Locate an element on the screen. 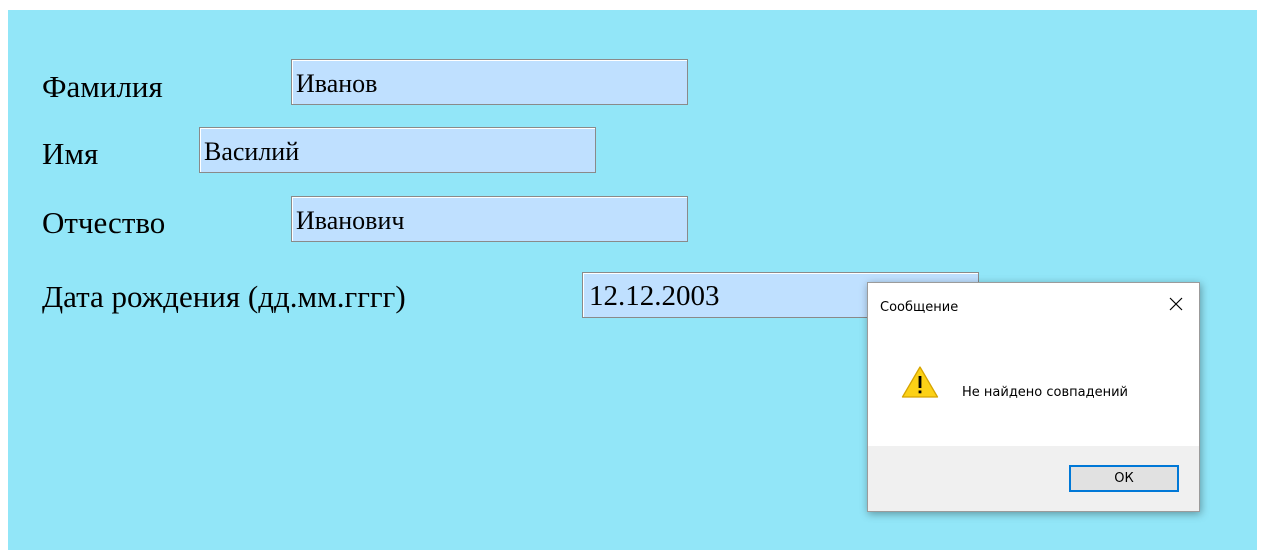 The width and height of the screenshot is (1261, 553). message-dialog: Сообщение Не найдено совпадений ОК is located at coordinates (1033, 397).